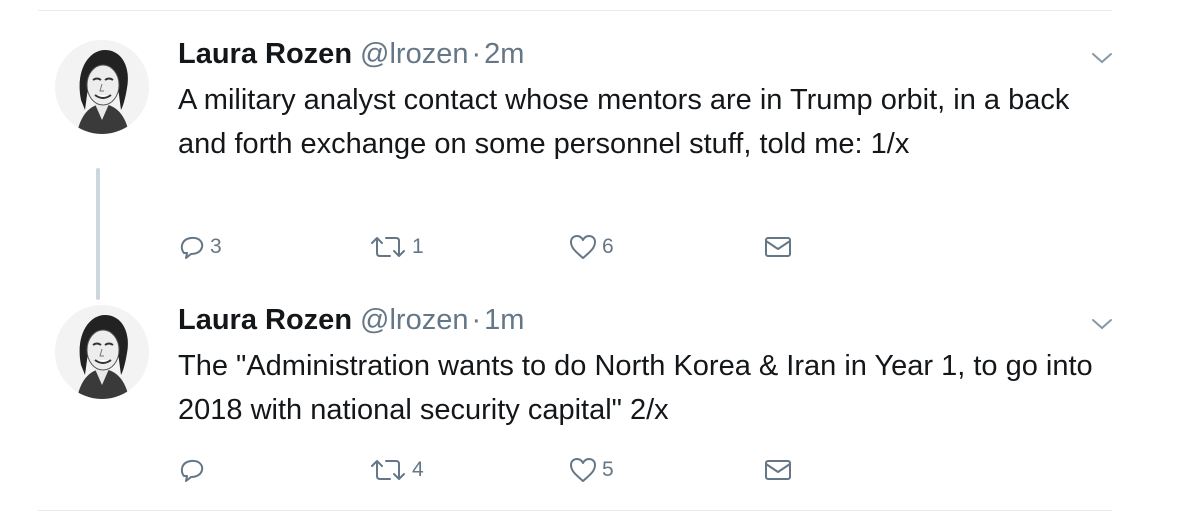  I want to click on top-divider, so click(575, 10).